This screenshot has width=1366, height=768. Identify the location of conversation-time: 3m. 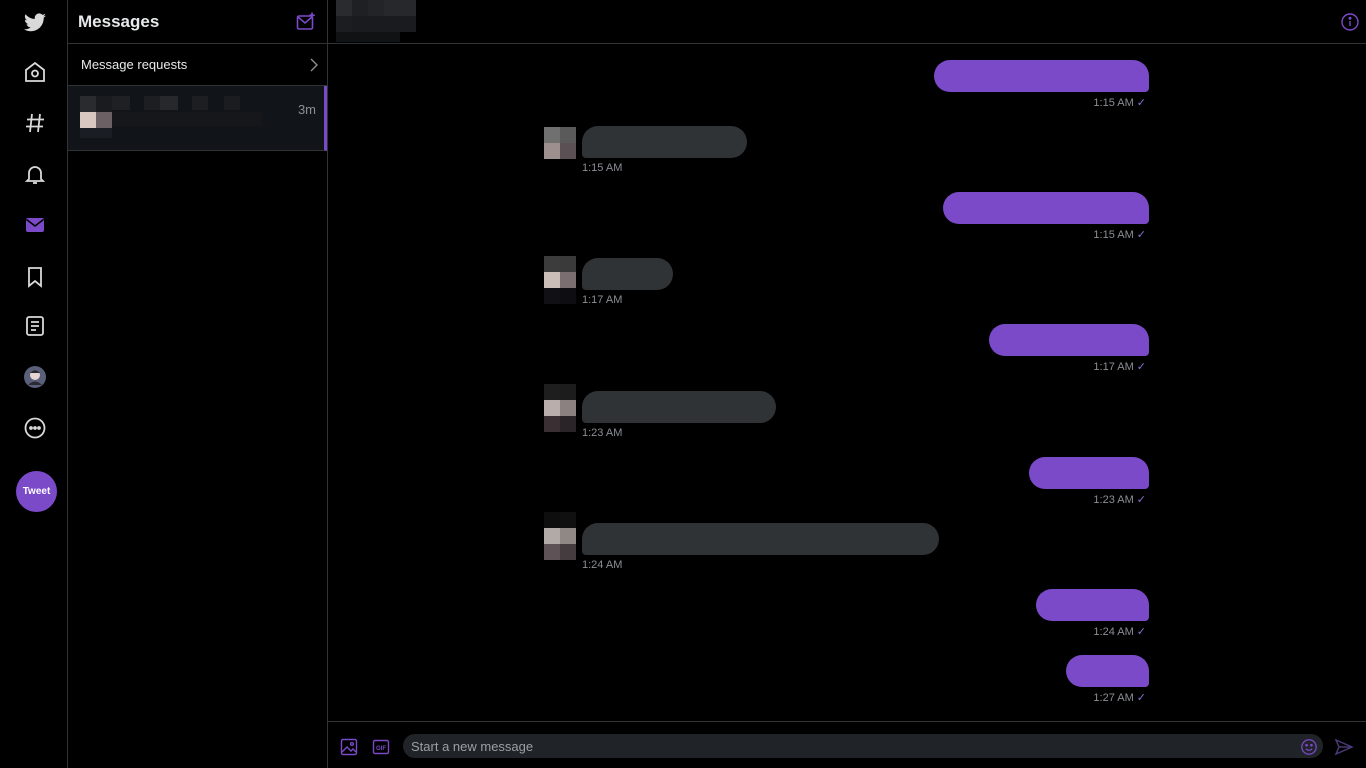
(306, 109).